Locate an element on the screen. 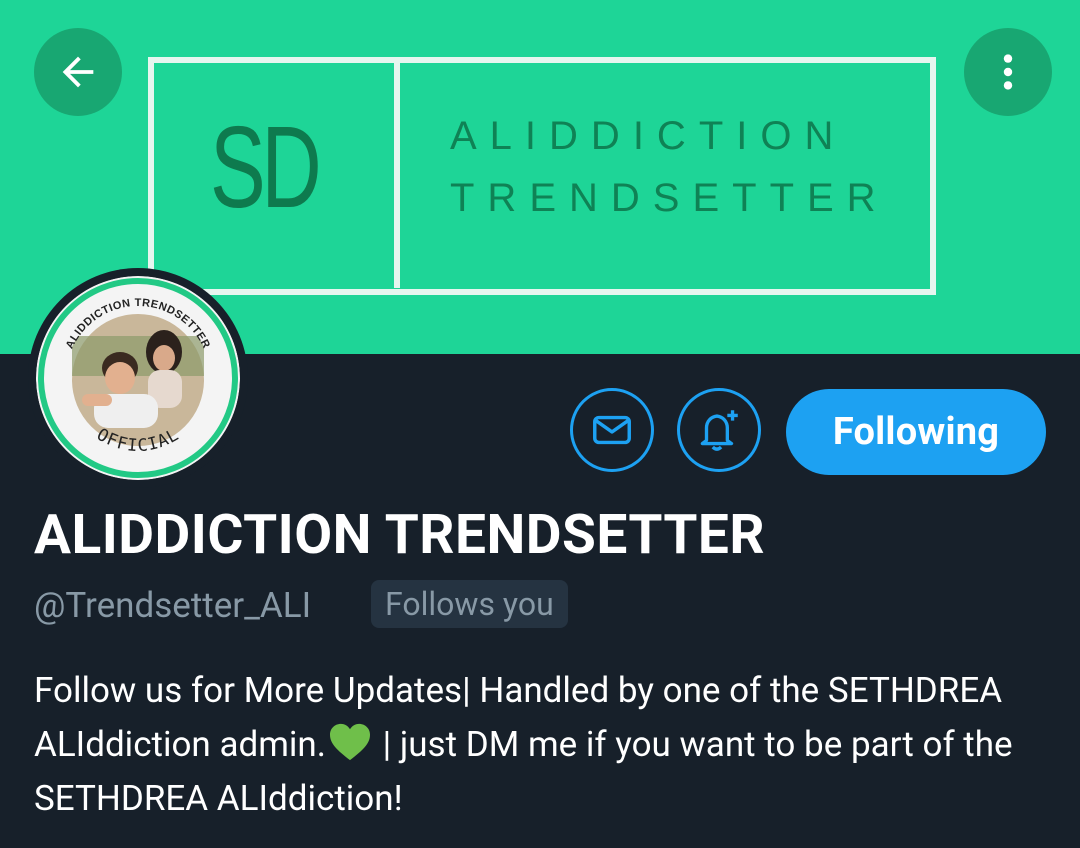 The width and height of the screenshot is (1080, 848). back-button is located at coordinates (78, 72).